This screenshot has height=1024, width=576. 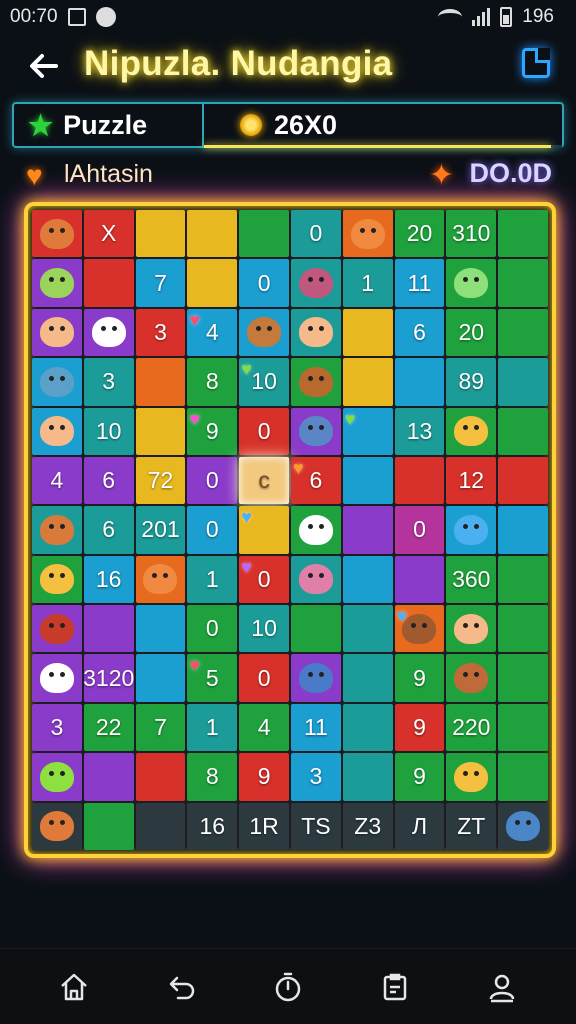 I want to click on board-tile: 22, so click(x=108, y=727).